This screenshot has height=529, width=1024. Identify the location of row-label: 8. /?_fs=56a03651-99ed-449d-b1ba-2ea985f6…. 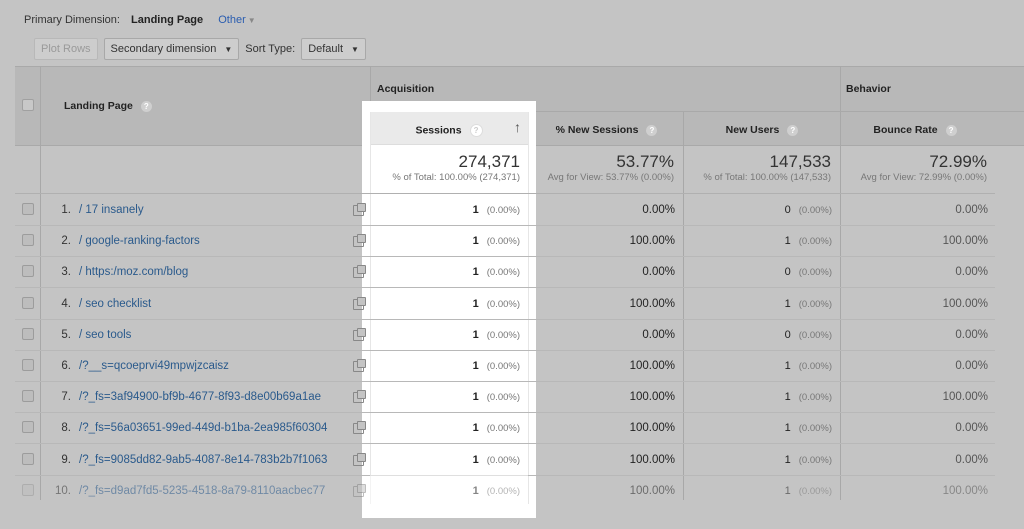
(184, 428).